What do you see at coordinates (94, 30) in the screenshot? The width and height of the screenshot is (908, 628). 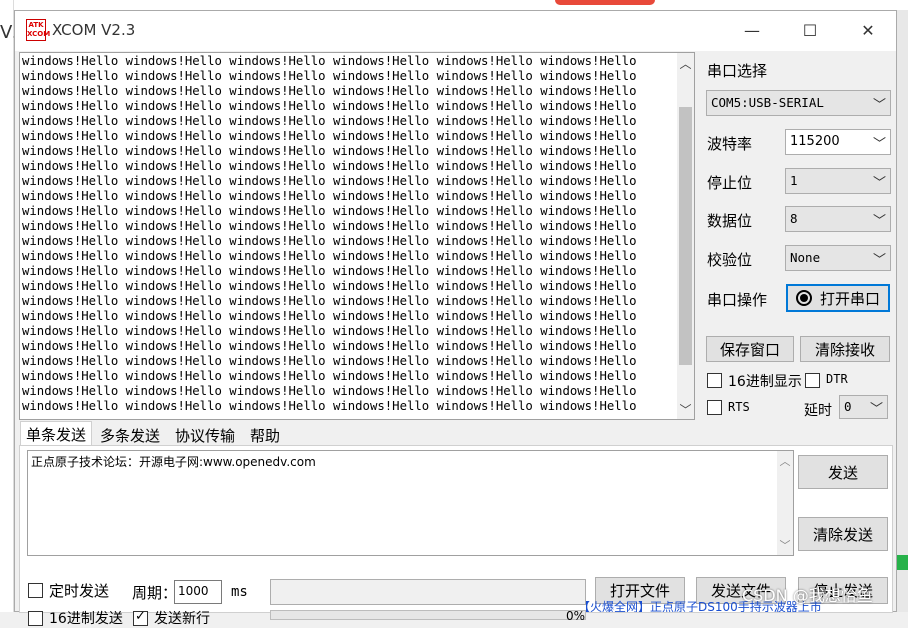 I see `window-title: XCOM V2.3` at bounding box center [94, 30].